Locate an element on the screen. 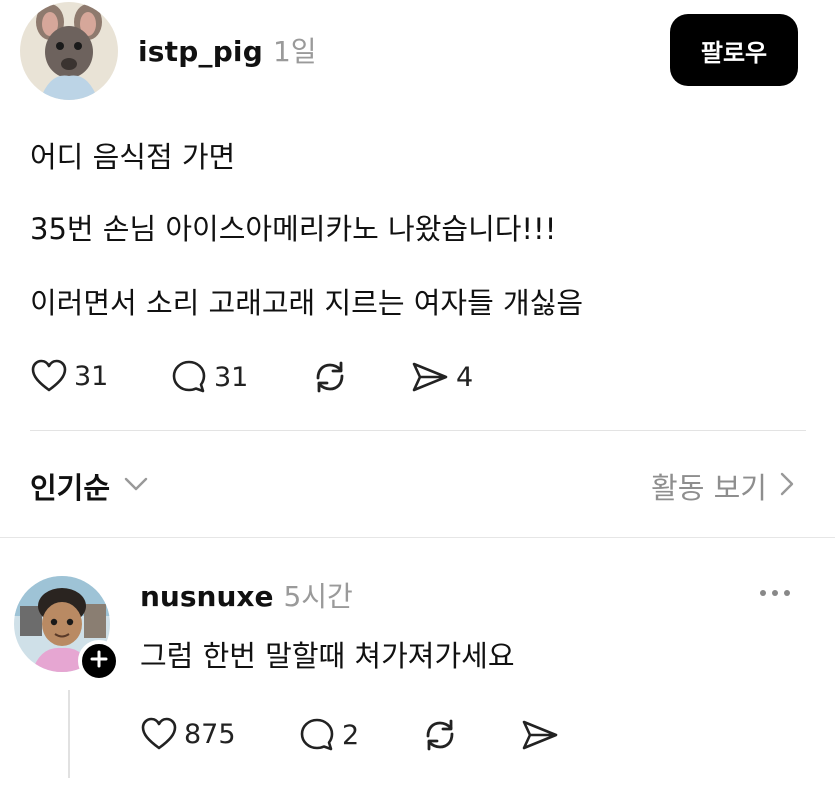 The width and height of the screenshot is (835, 796). post-author-avatar is located at coordinates (69, 51).